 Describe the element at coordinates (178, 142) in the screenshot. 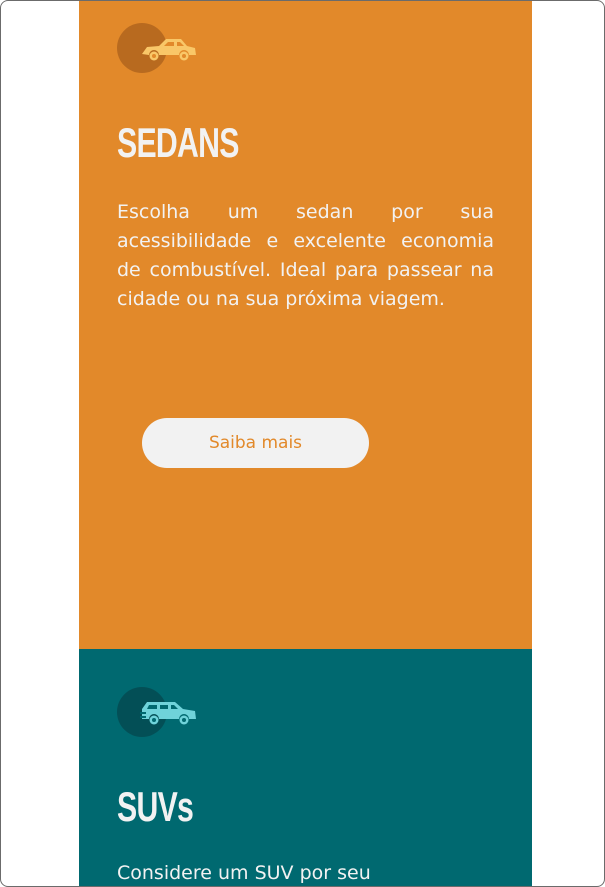

I see `sedan-title: SEDANS` at that location.